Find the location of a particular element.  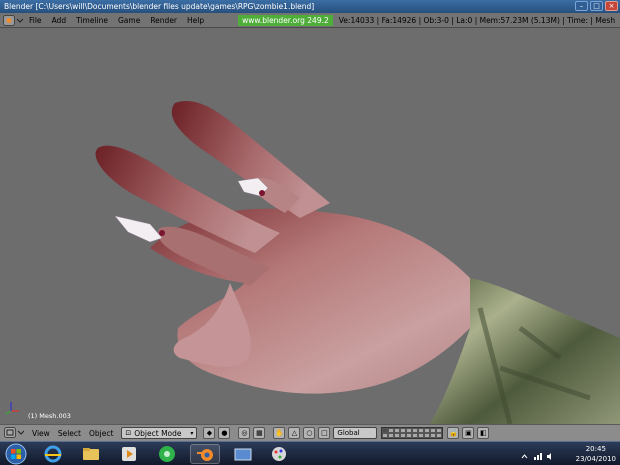

translate-icon: △ is located at coordinates (294, 433).